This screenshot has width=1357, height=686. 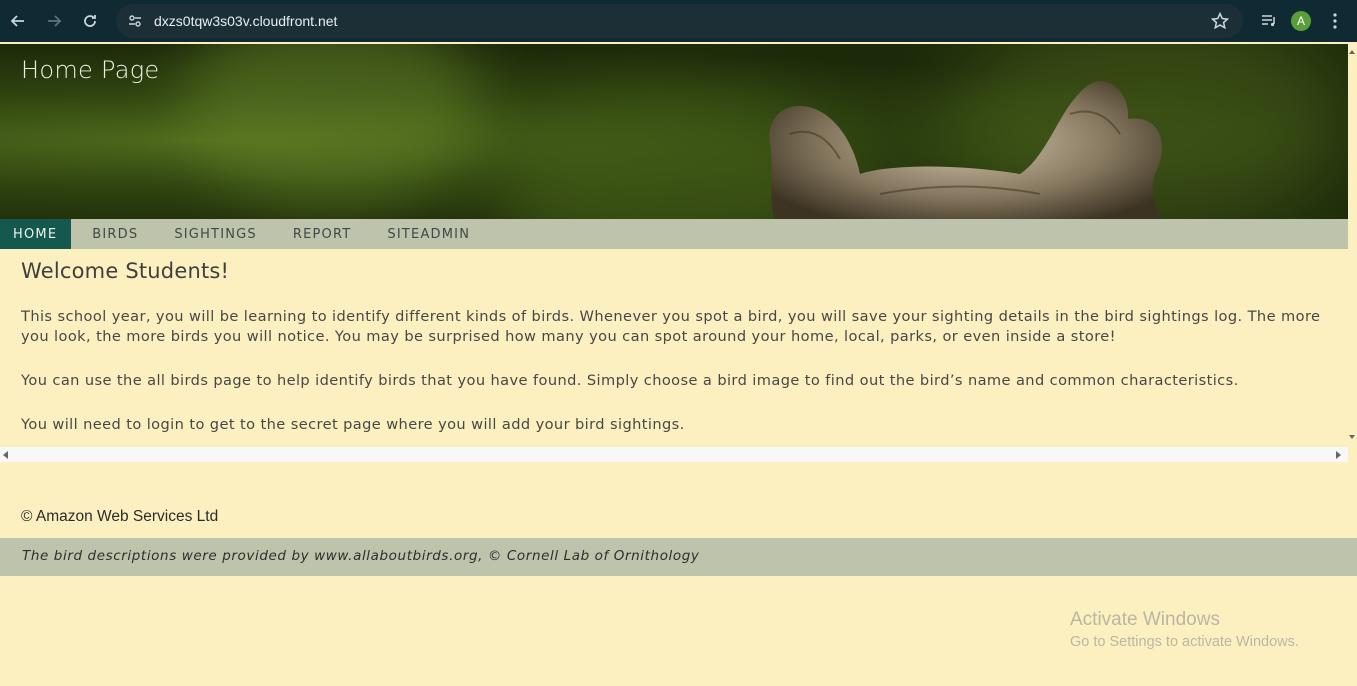 I want to click on horizontal-scrollbar, so click(x=674, y=454).